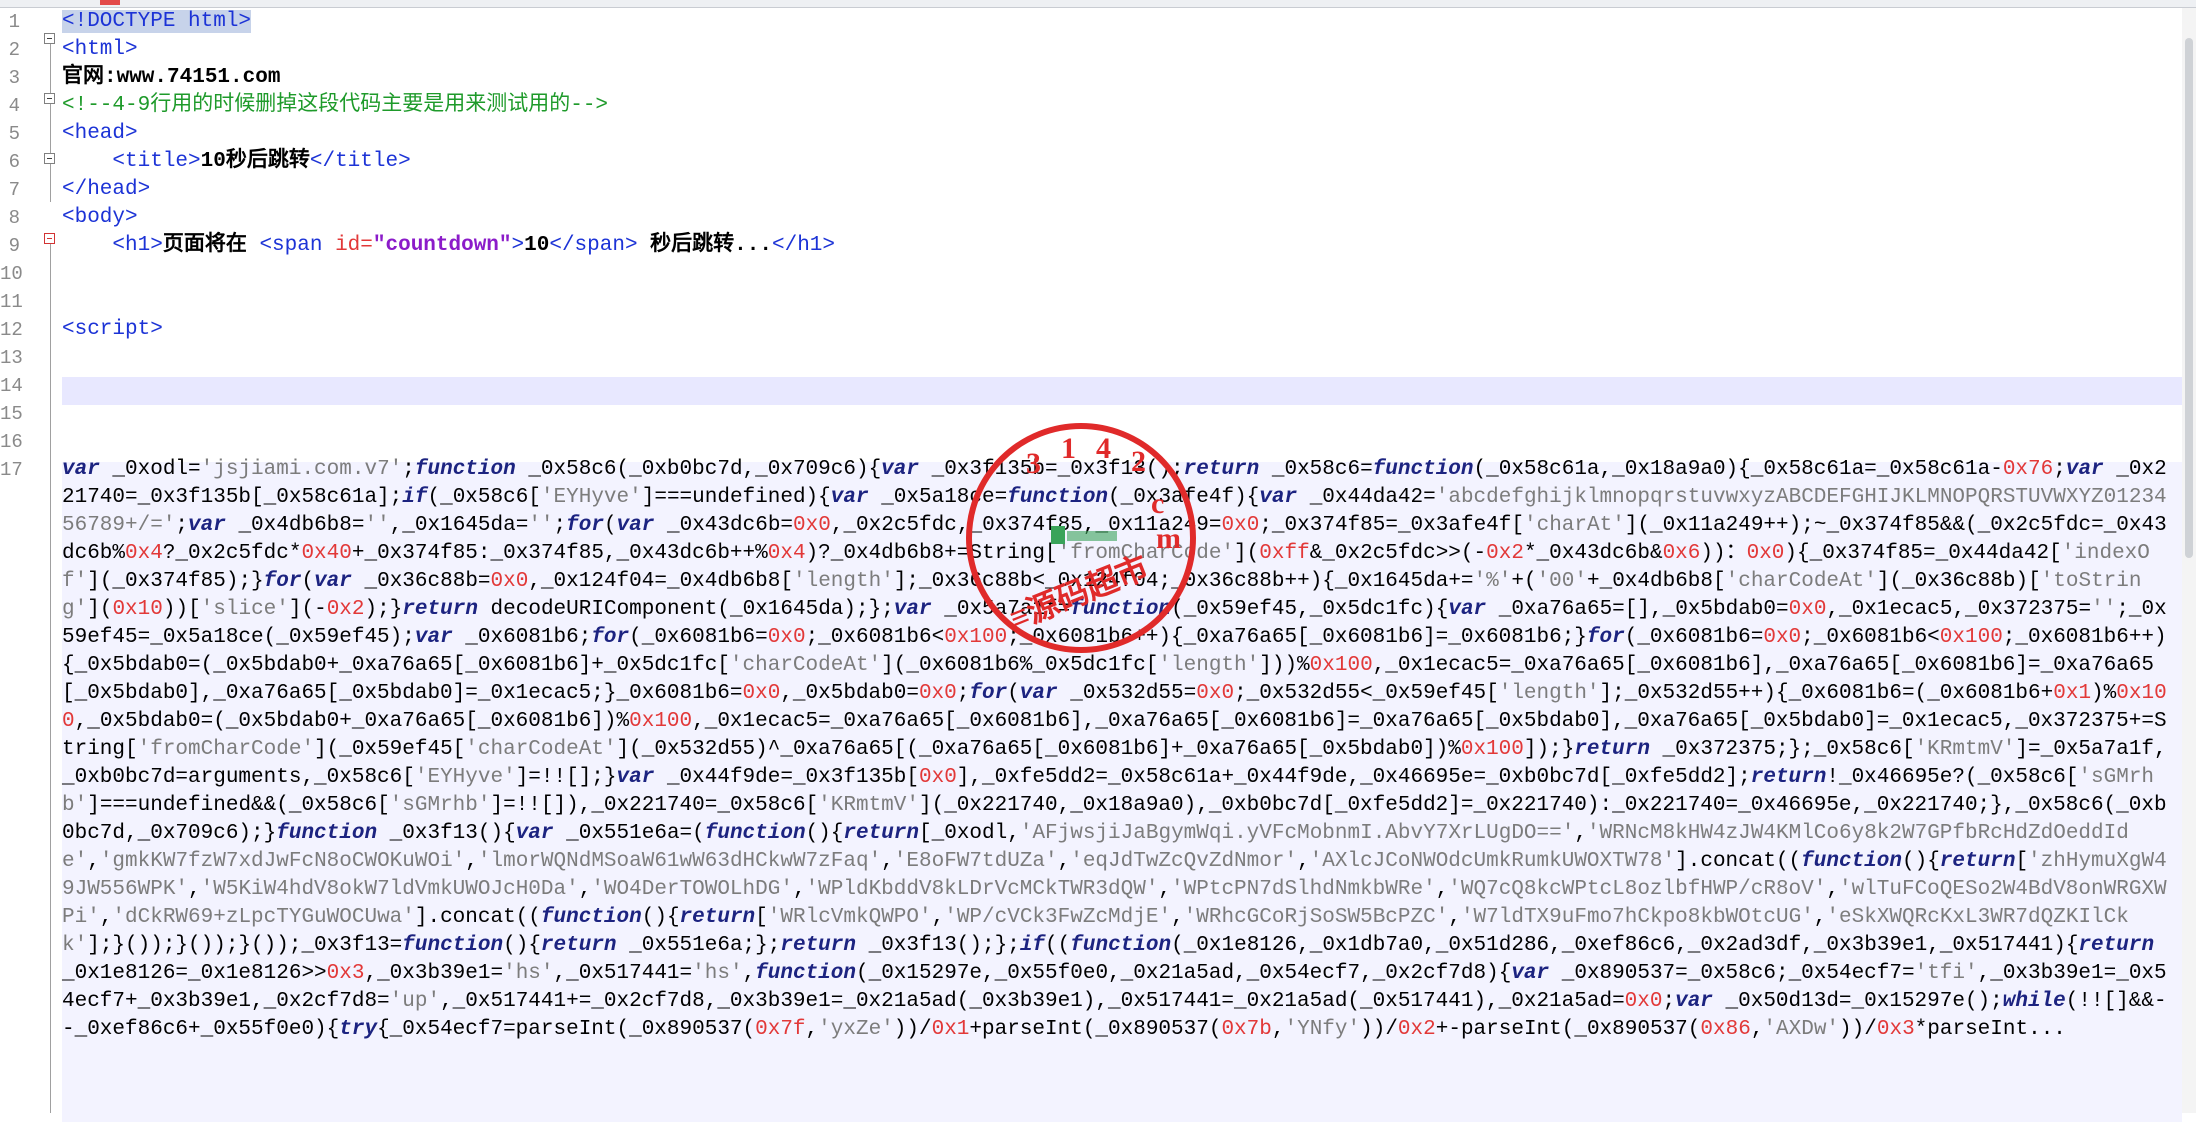 The image size is (2196, 1122). Describe the element at coordinates (1549, 749) in the screenshot. I see `code-token: ]);}` at that location.